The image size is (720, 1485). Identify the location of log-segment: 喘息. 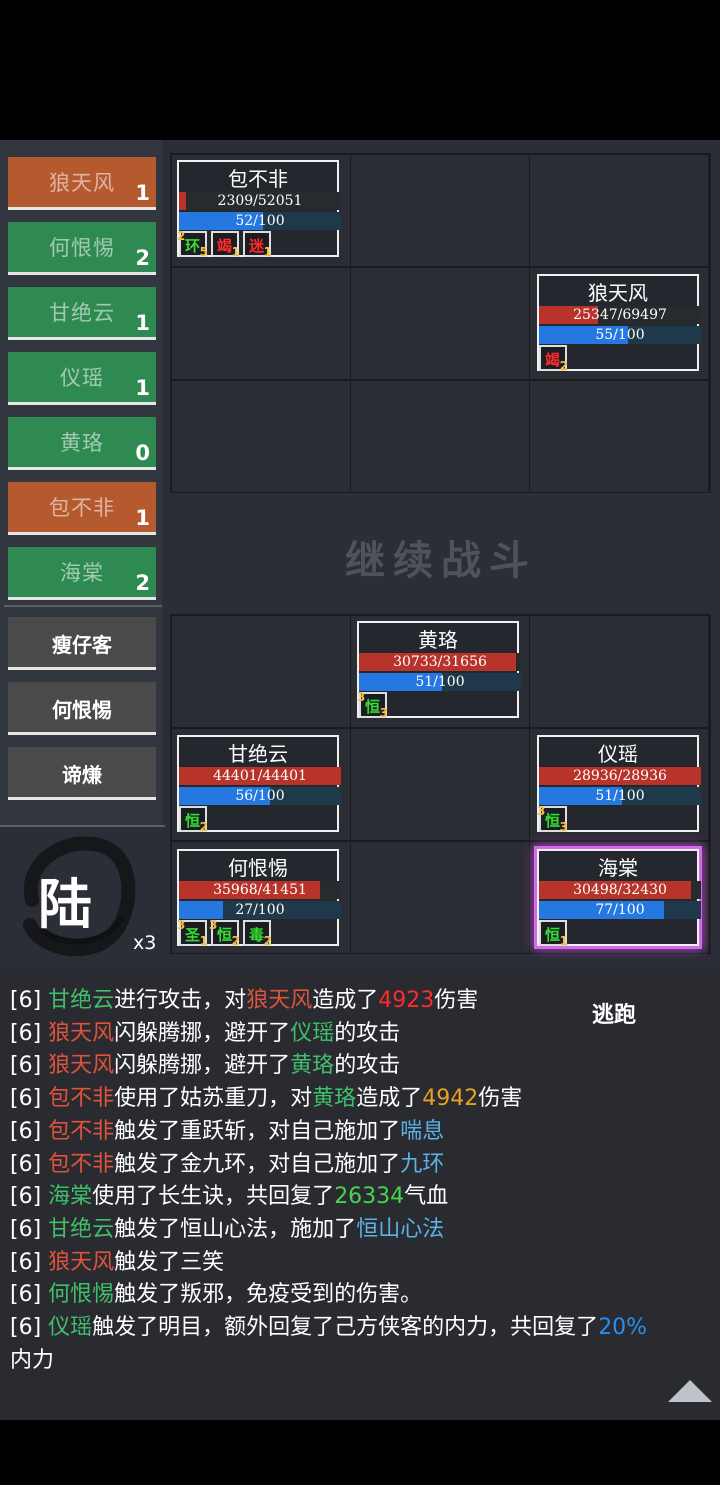
(422, 1131).